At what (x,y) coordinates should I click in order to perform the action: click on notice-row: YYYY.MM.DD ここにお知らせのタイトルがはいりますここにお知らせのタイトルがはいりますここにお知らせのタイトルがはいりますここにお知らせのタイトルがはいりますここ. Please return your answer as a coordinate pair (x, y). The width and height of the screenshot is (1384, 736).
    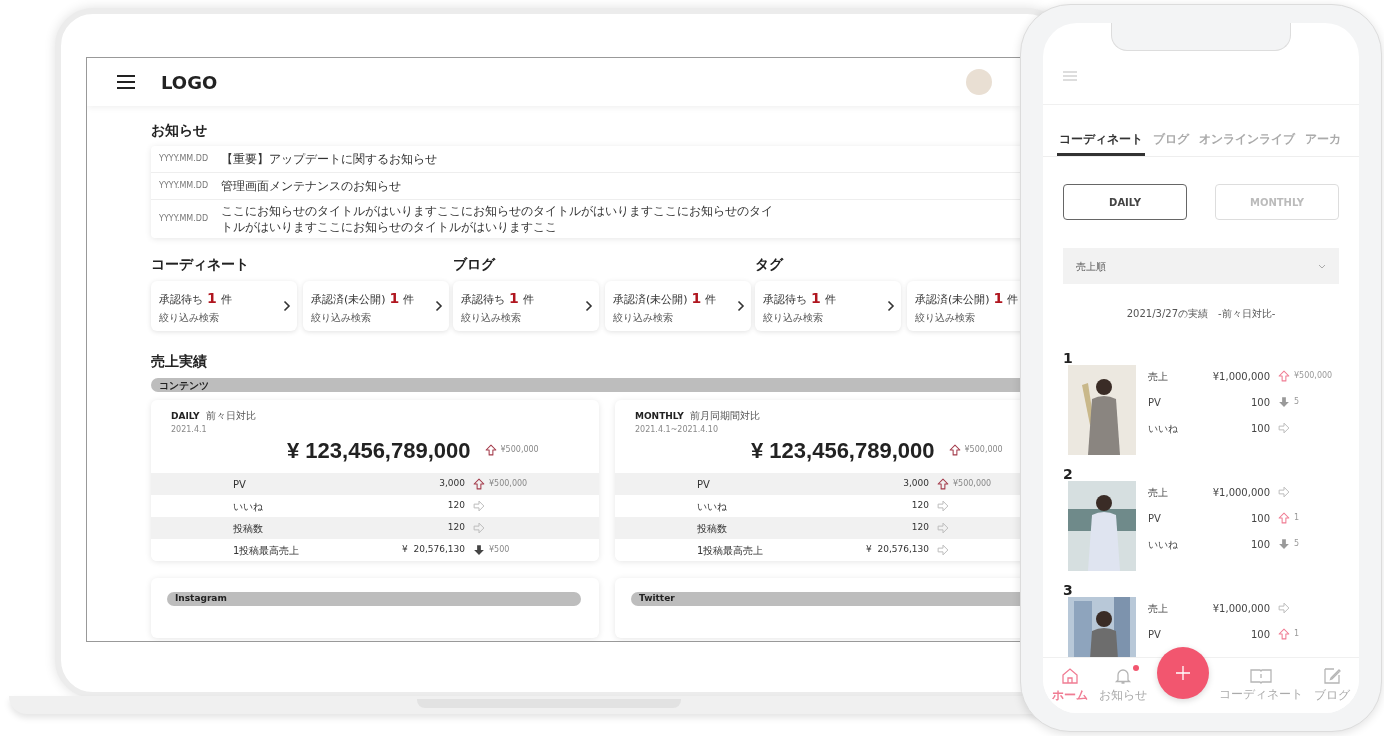
    Looking at the image, I should click on (585, 219).